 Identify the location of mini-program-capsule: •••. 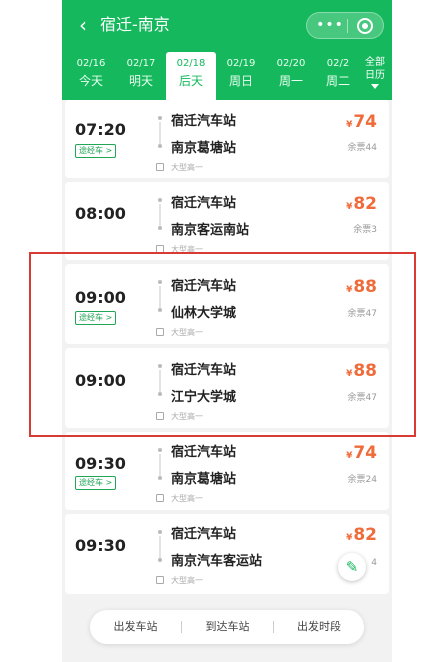
(345, 25).